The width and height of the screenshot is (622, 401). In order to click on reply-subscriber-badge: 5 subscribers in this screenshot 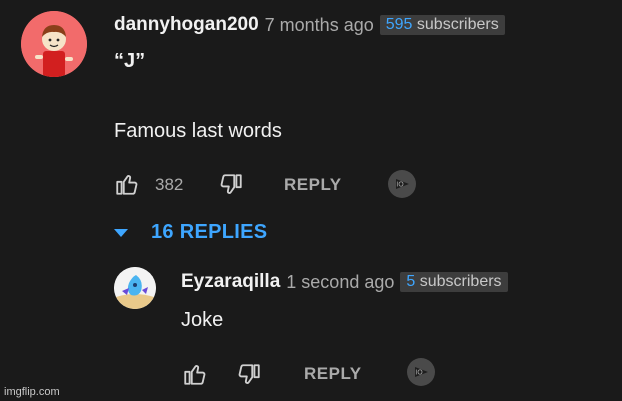, I will do `click(454, 282)`.